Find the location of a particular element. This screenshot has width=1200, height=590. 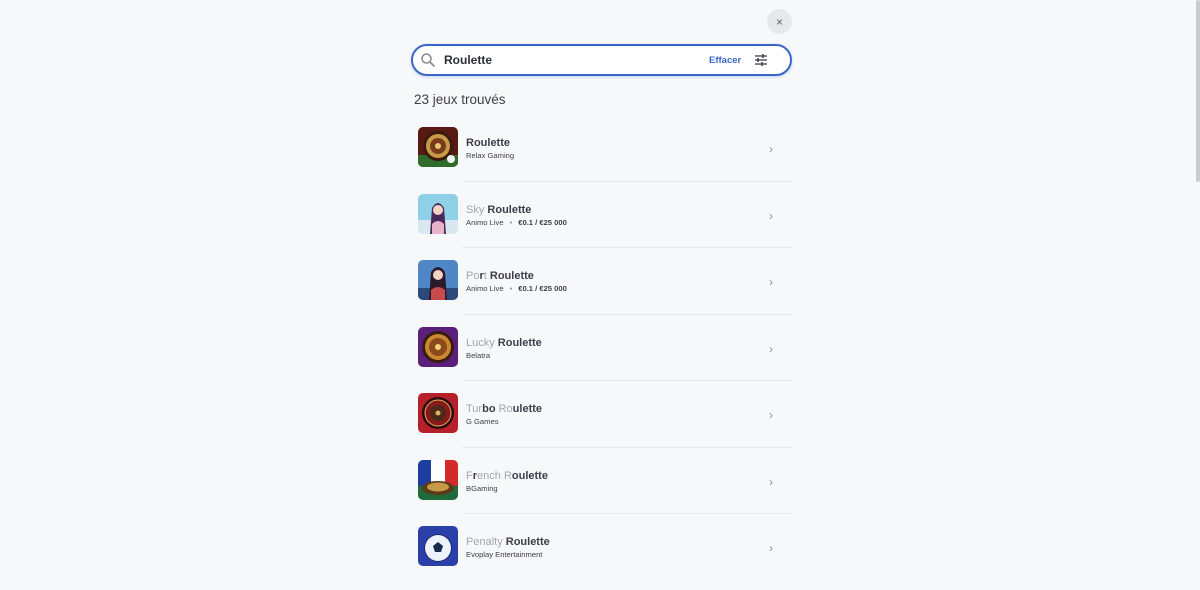

game-provider: Relax Gaming is located at coordinates (490, 155).